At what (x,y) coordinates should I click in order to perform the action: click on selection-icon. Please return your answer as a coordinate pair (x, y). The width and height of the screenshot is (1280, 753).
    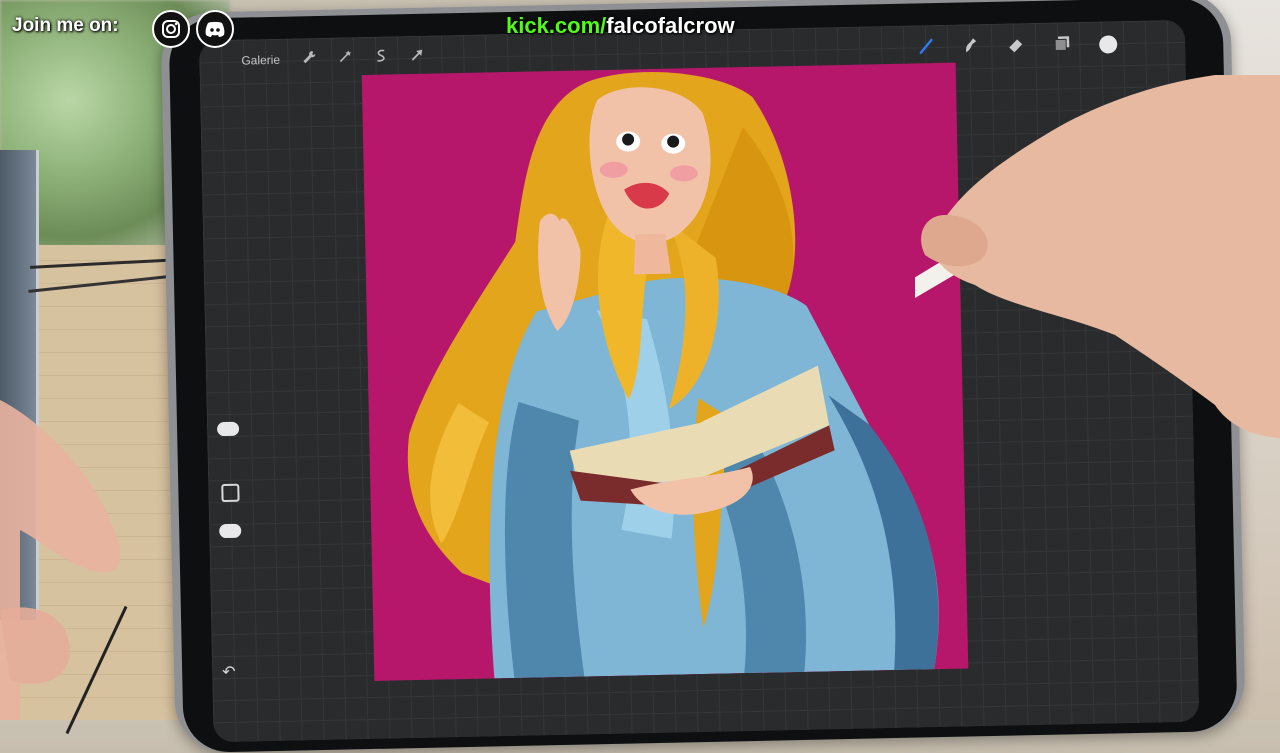
    Looking at the image, I should click on (381, 58).